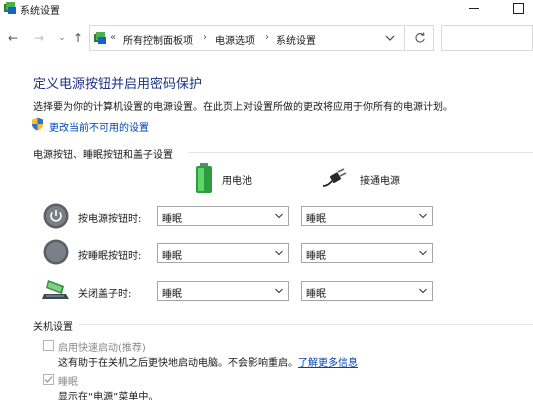 The image size is (533, 400). What do you see at coordinates (40, 11) in the screenshot?
I see `window-title: 系统设置` at bounding box center [40, 11].